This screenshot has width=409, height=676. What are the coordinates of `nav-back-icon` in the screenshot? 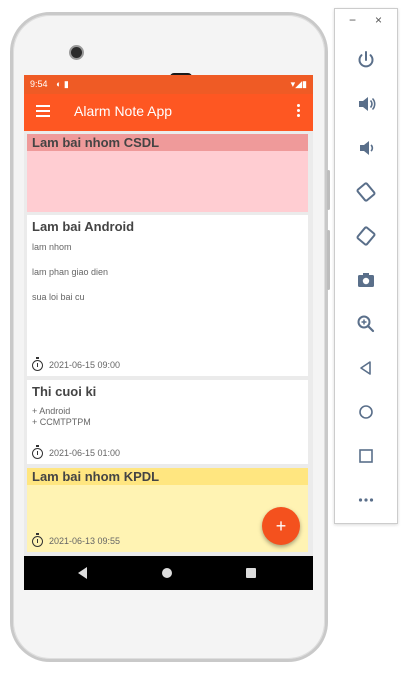 It's located at (82, 573).